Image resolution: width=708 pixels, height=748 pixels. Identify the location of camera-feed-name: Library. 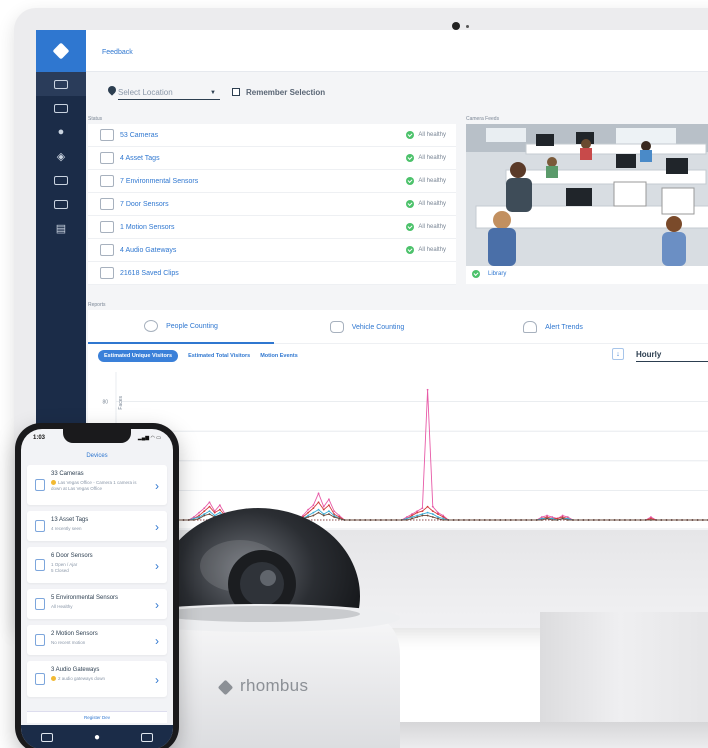
(497, 274).